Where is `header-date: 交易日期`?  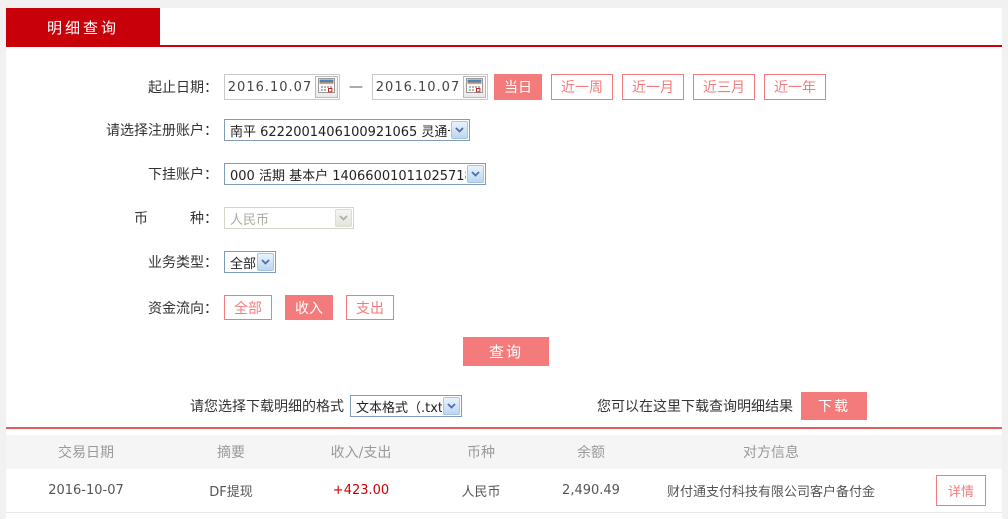 header-date: 交易日期 is located at coordinates (86, 453).